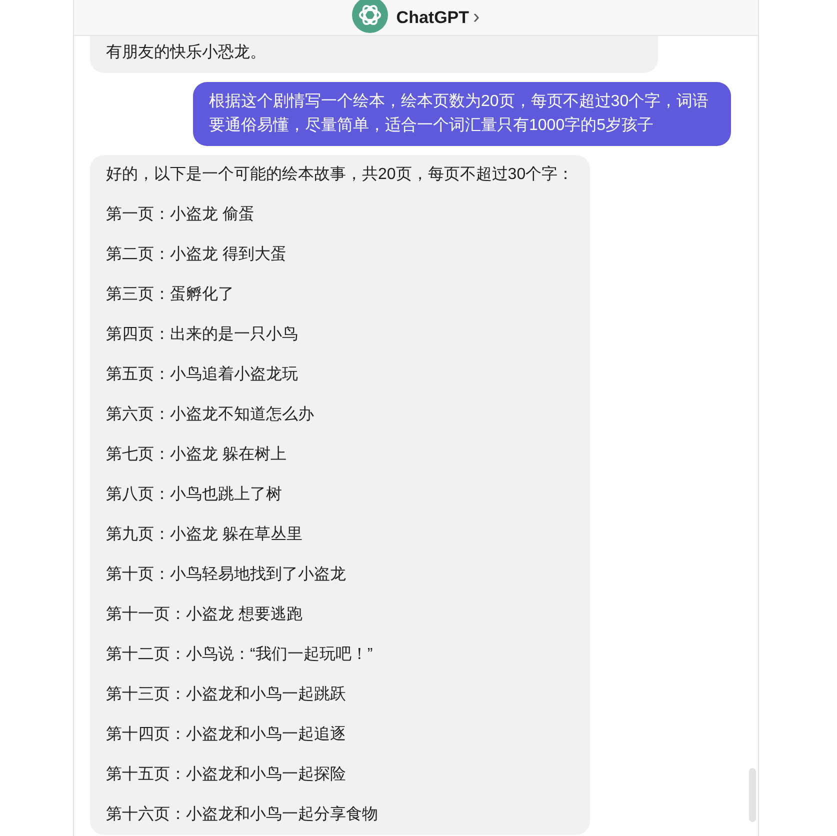  Describe the element at coordinates (226, 574) in the screenshot. I see `message-text: 第十页：小鸟轻易地找到了小盗龙` at that location.